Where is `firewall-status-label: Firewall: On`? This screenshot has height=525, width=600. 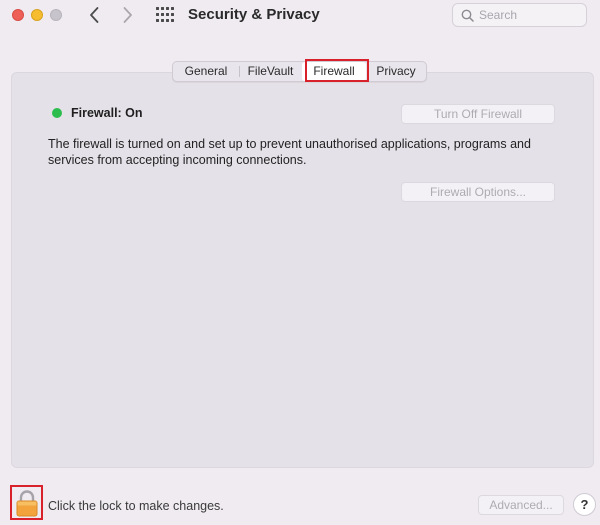
firewall-status-label: Firewall: On is located at coordinates (107, 113).